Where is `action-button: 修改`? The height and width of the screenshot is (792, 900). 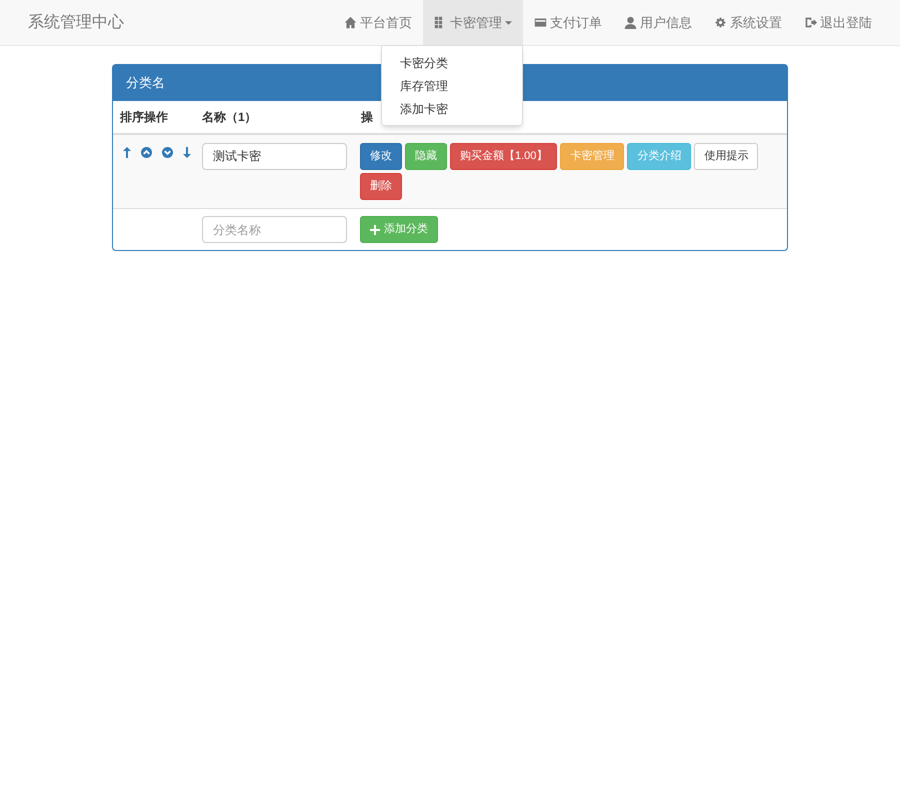
action-button: 修改 is located at coordinates (381, 156).